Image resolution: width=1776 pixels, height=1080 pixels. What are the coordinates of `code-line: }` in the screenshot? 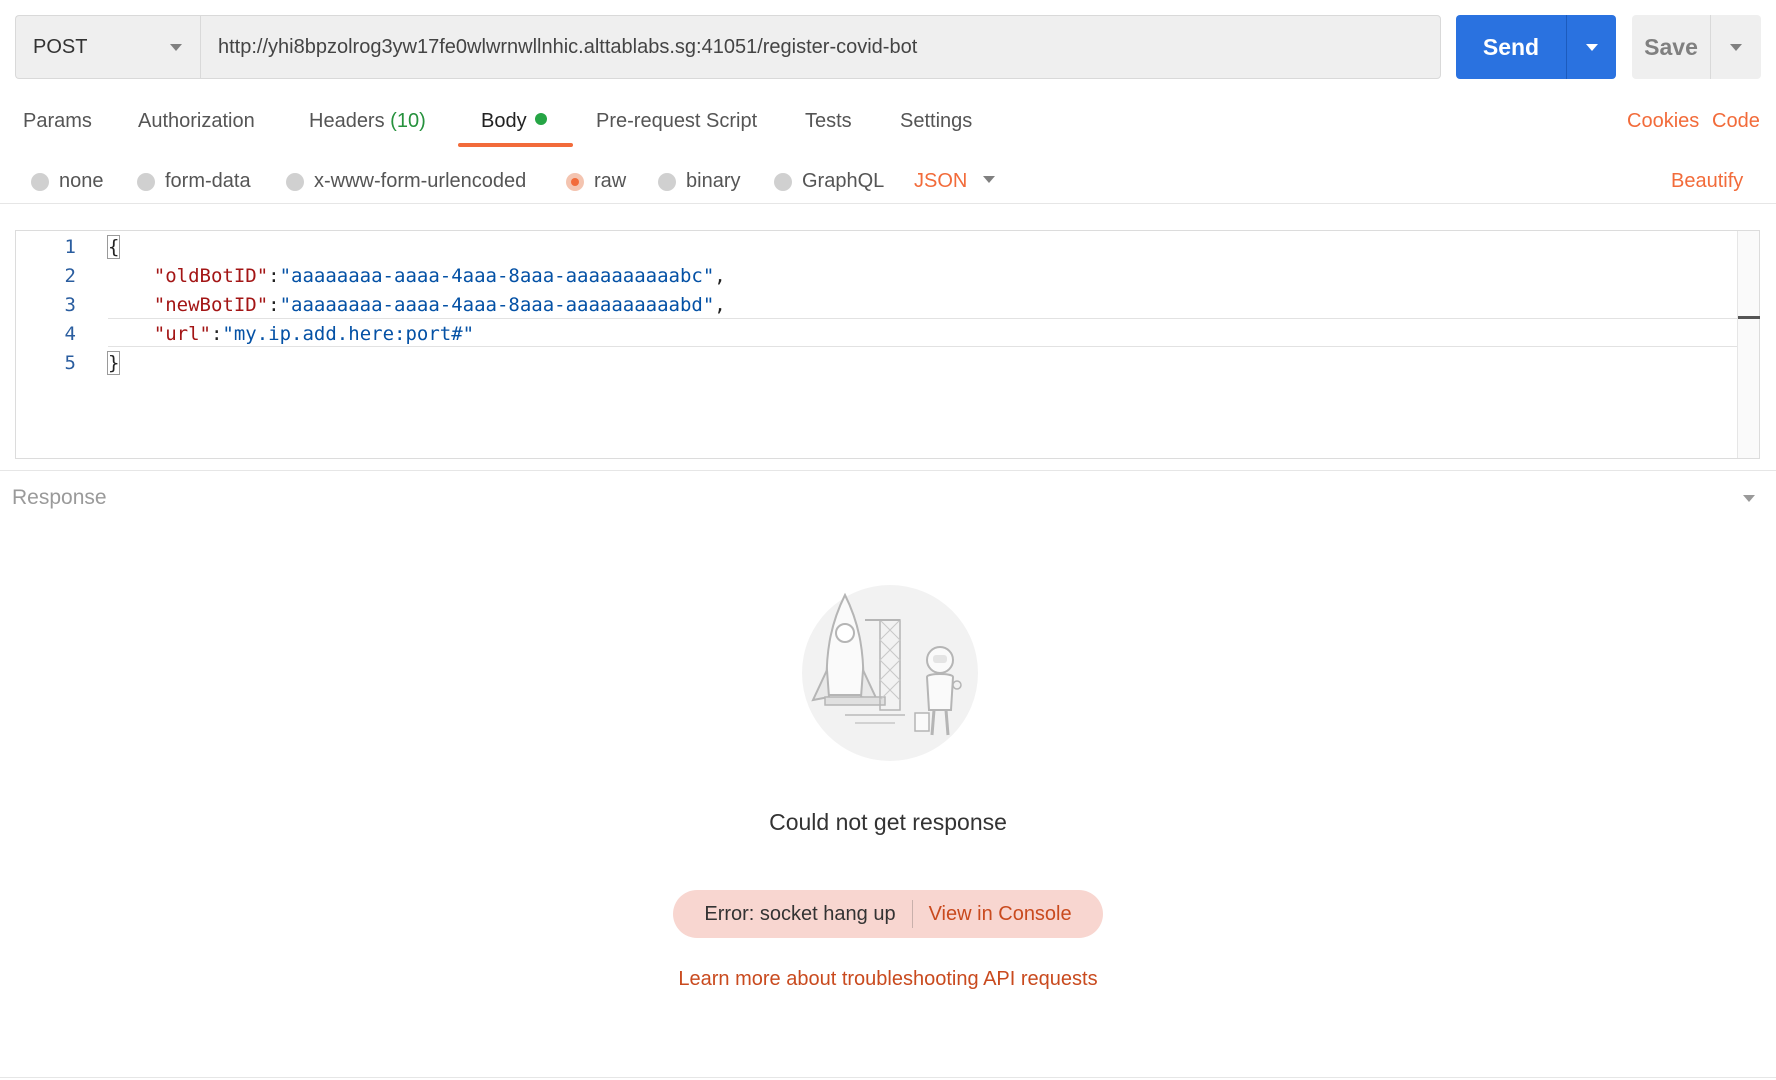 It's located at (113, 363).